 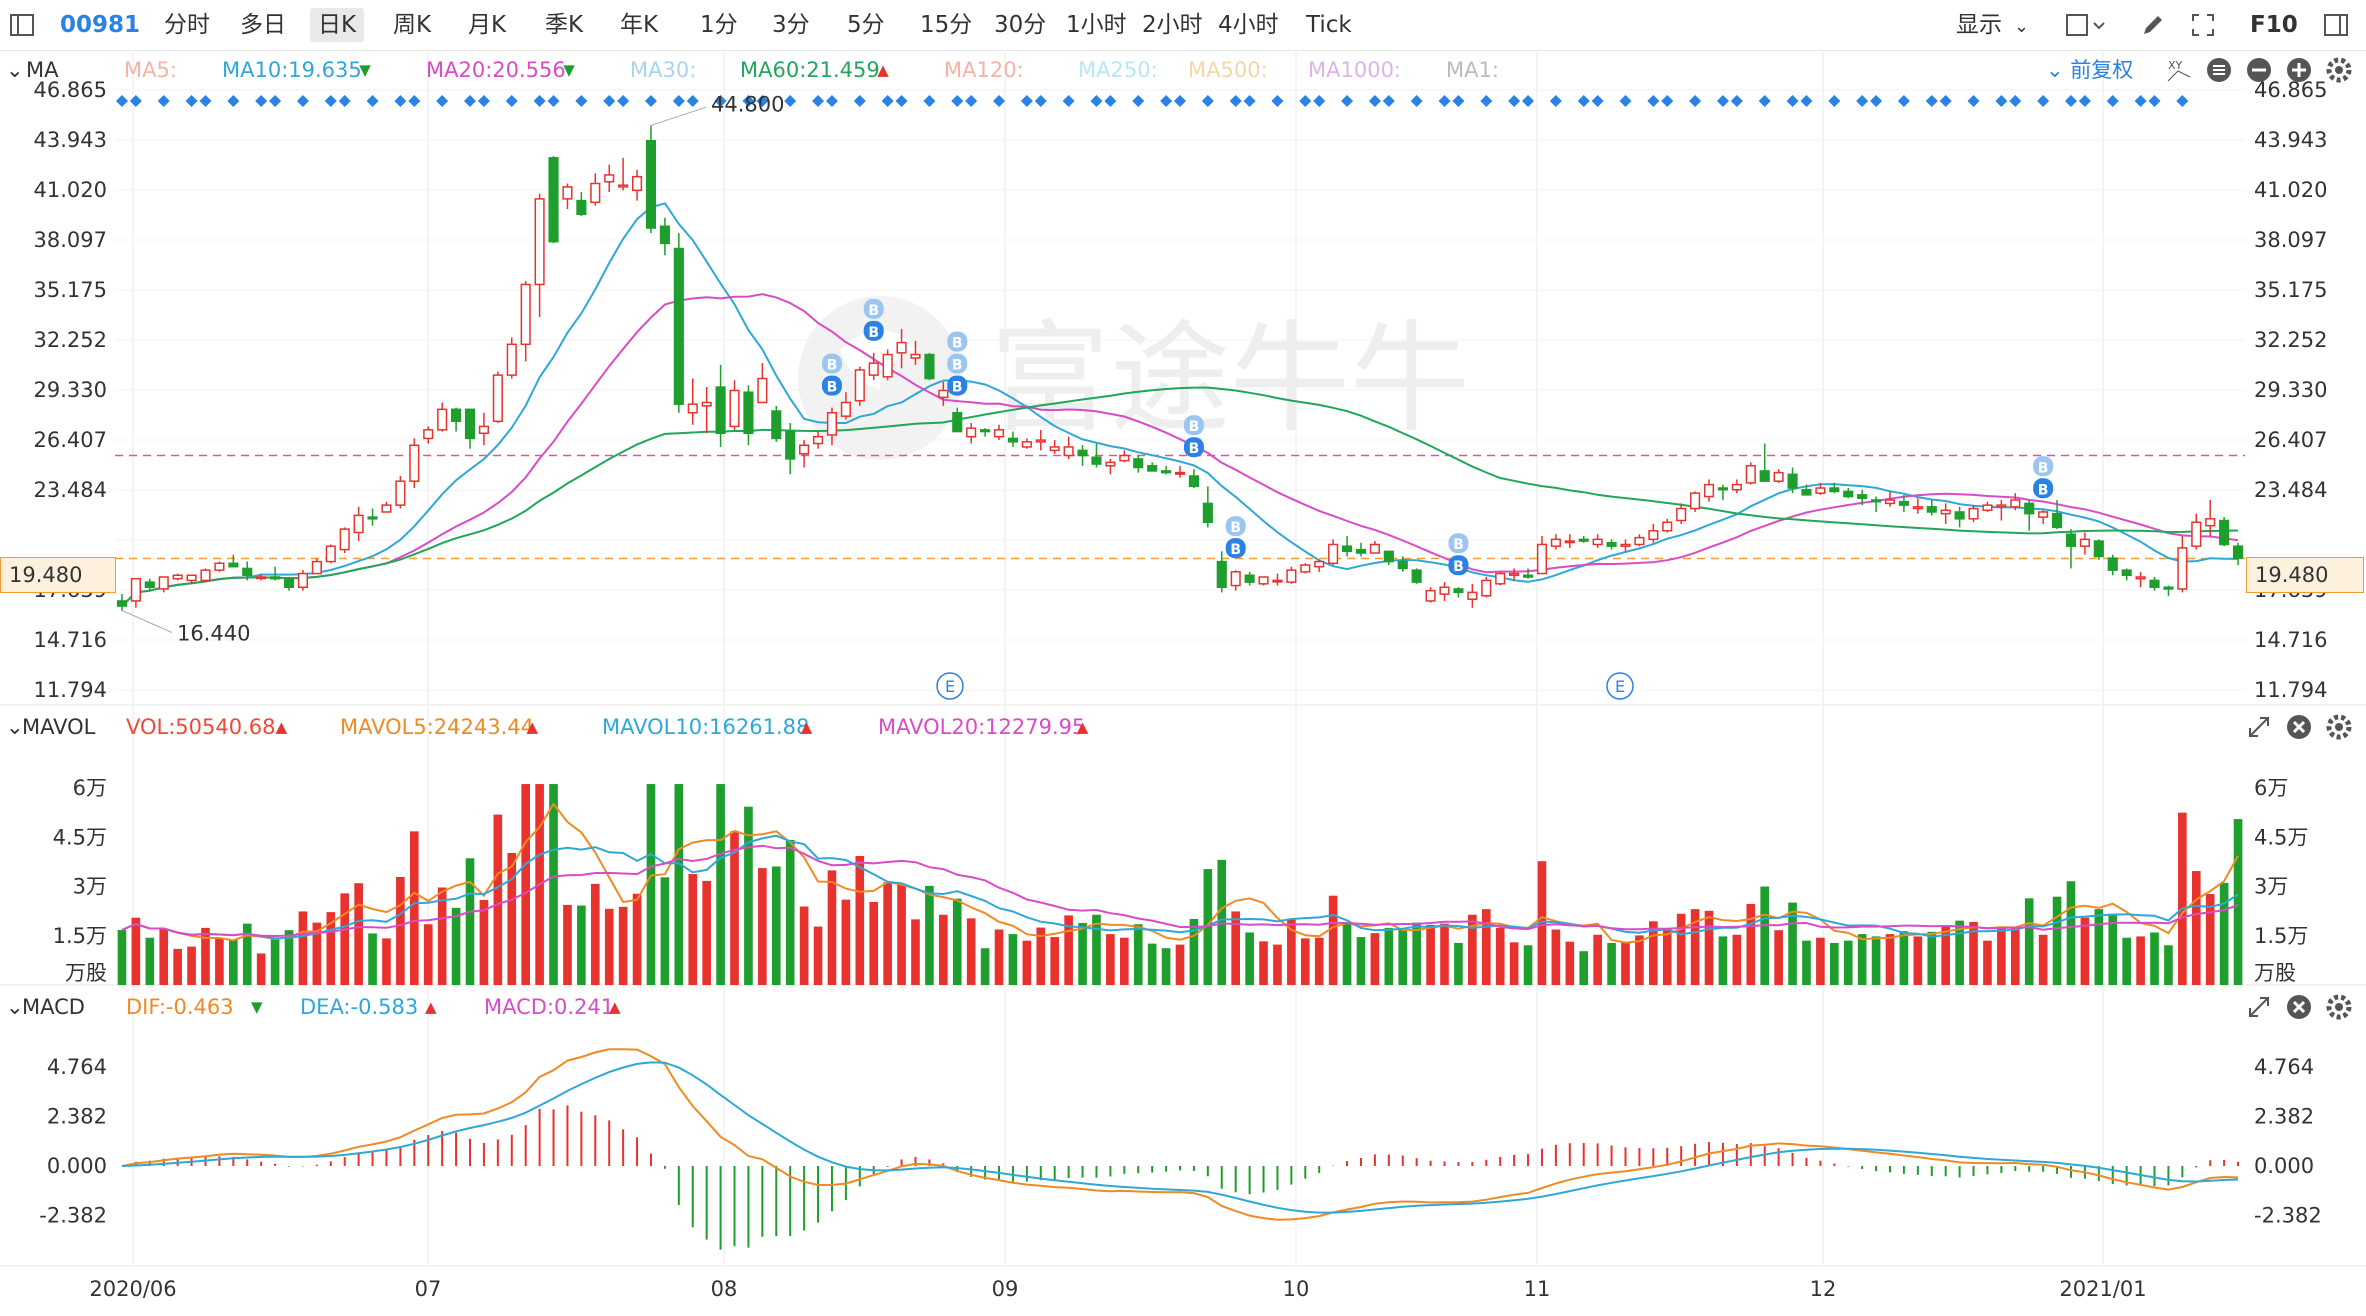 What do you see at coordinates (2299, 70) in the screenshot?
I see `add-indicator-icon` at bounding box center [2299, 70].